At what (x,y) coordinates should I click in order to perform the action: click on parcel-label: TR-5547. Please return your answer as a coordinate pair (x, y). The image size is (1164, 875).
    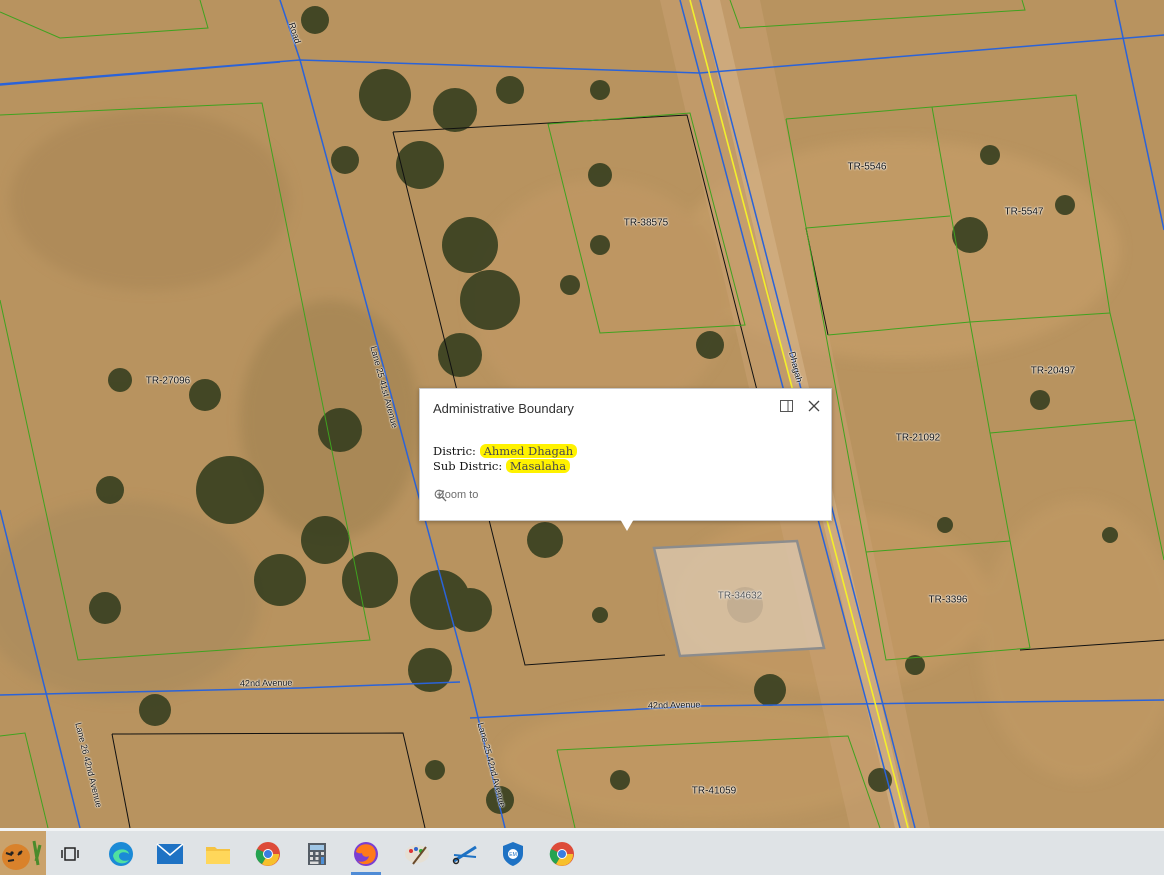
    Looking at the image, I should click on (1024, 212).